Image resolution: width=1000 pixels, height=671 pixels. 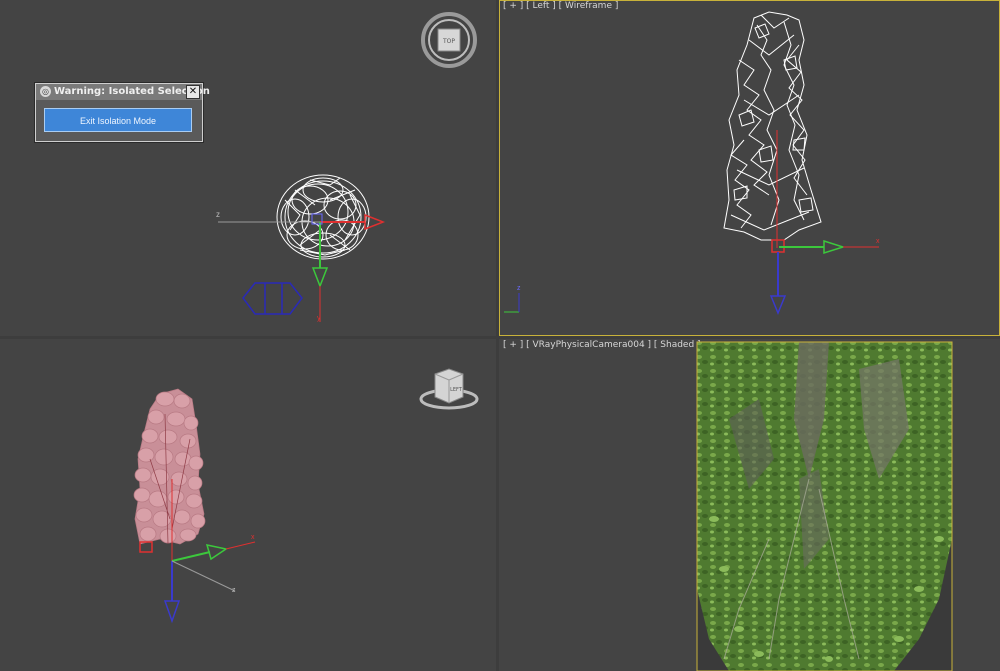 I want to click on dialog-titlebar: ◎ Warning: Isolated Selection ✕, so click(x=123, y=92).